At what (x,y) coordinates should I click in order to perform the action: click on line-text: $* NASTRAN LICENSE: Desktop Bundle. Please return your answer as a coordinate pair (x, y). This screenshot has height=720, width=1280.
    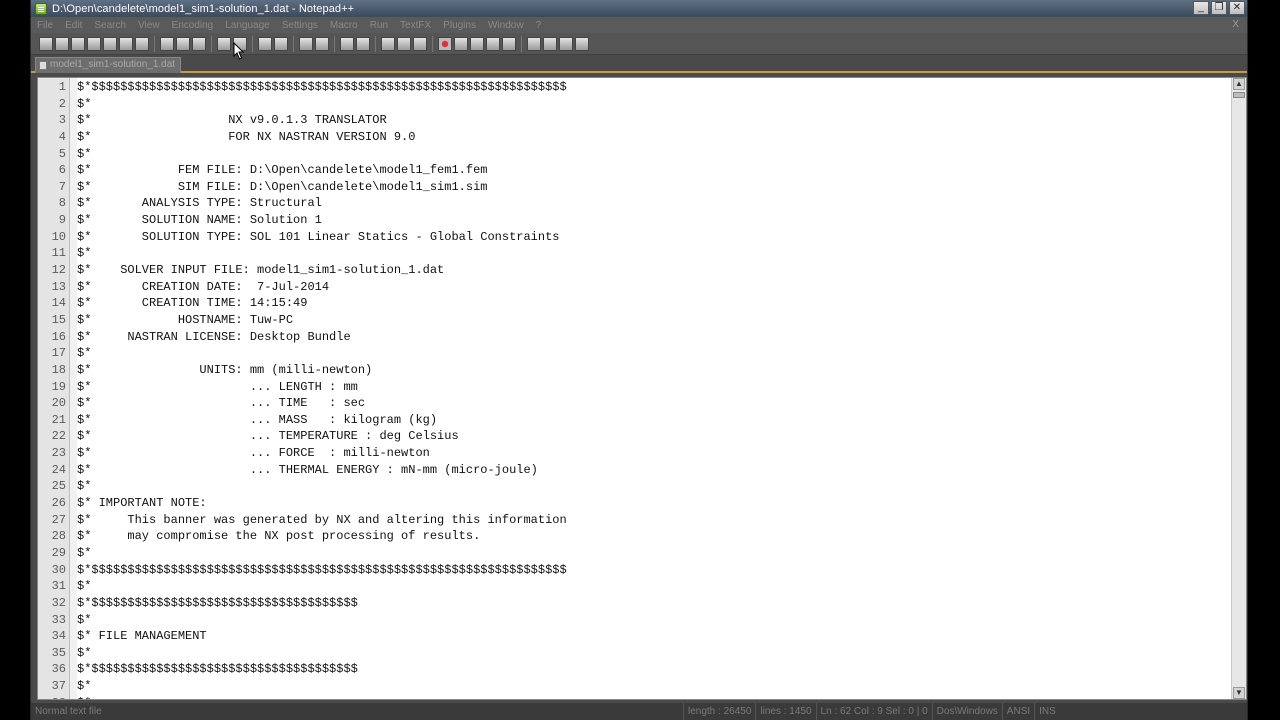
    Looking at the image, I should click on (214, 337).